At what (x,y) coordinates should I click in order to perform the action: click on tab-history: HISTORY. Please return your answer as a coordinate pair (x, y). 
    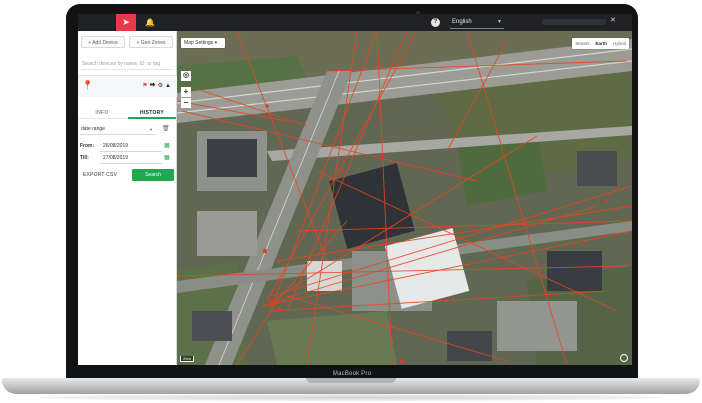
    Looking at the image, I should click on (152, 114).